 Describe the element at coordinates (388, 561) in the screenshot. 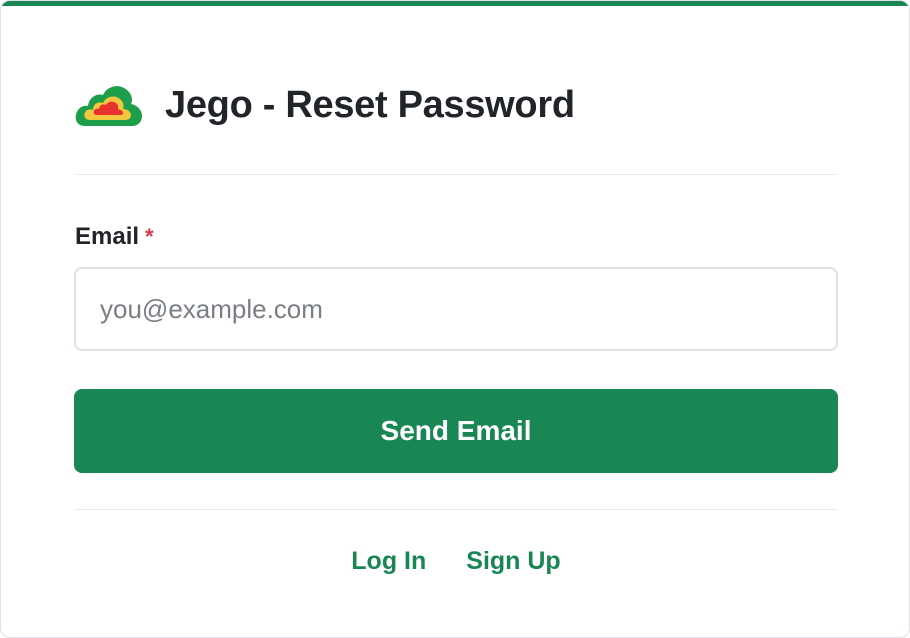

I see `login-link: Log In` at that location.